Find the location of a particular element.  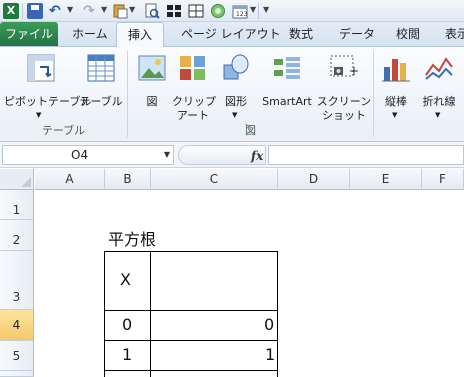

line-chart-button: 折れ線 ▼ is located at coordinates (439, 86).